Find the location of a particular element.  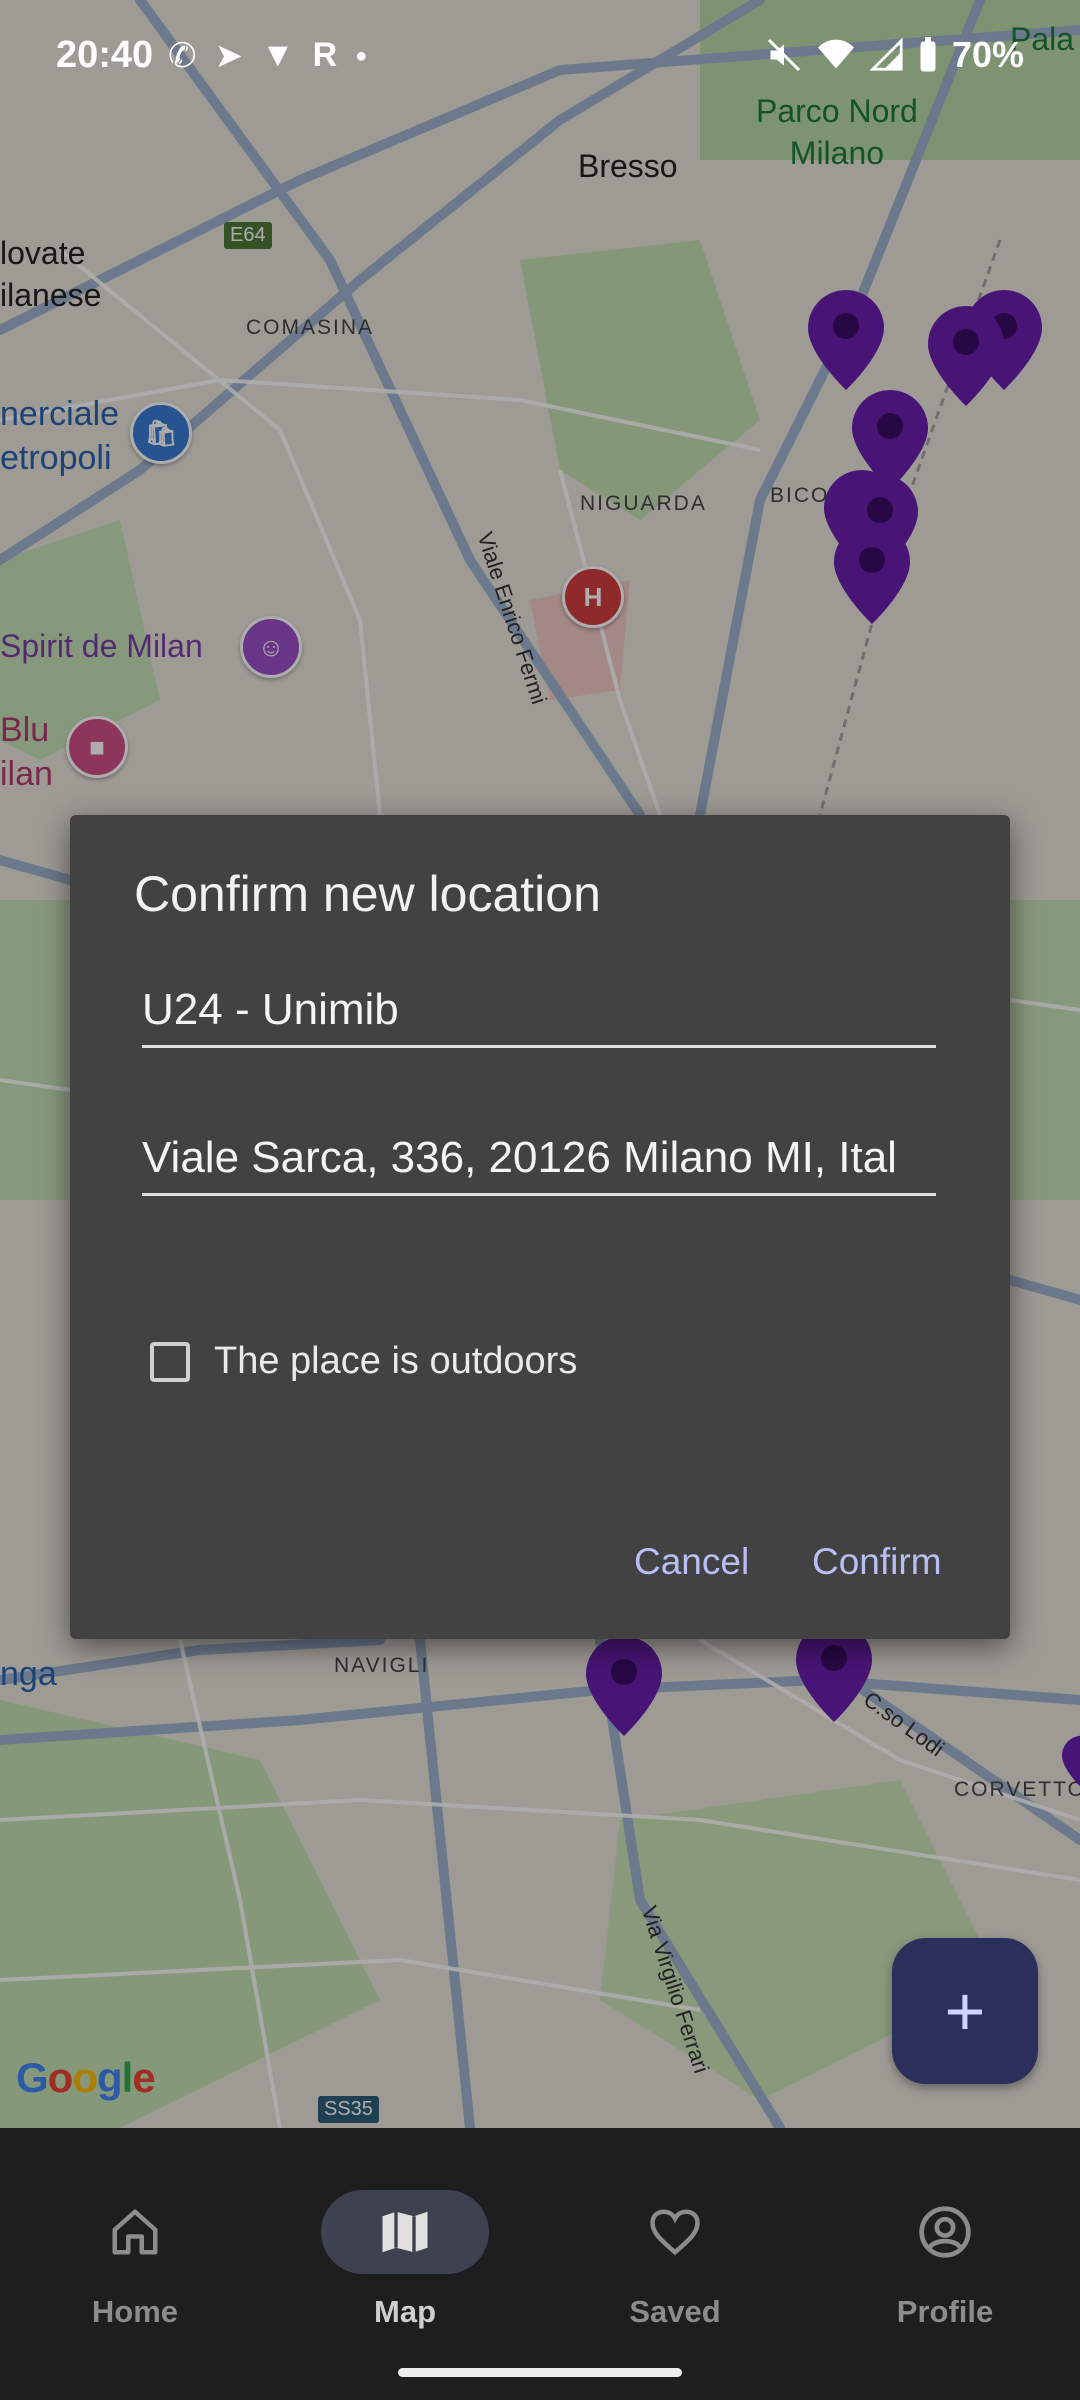

wifi-icon is located at coordinates (835, 54).